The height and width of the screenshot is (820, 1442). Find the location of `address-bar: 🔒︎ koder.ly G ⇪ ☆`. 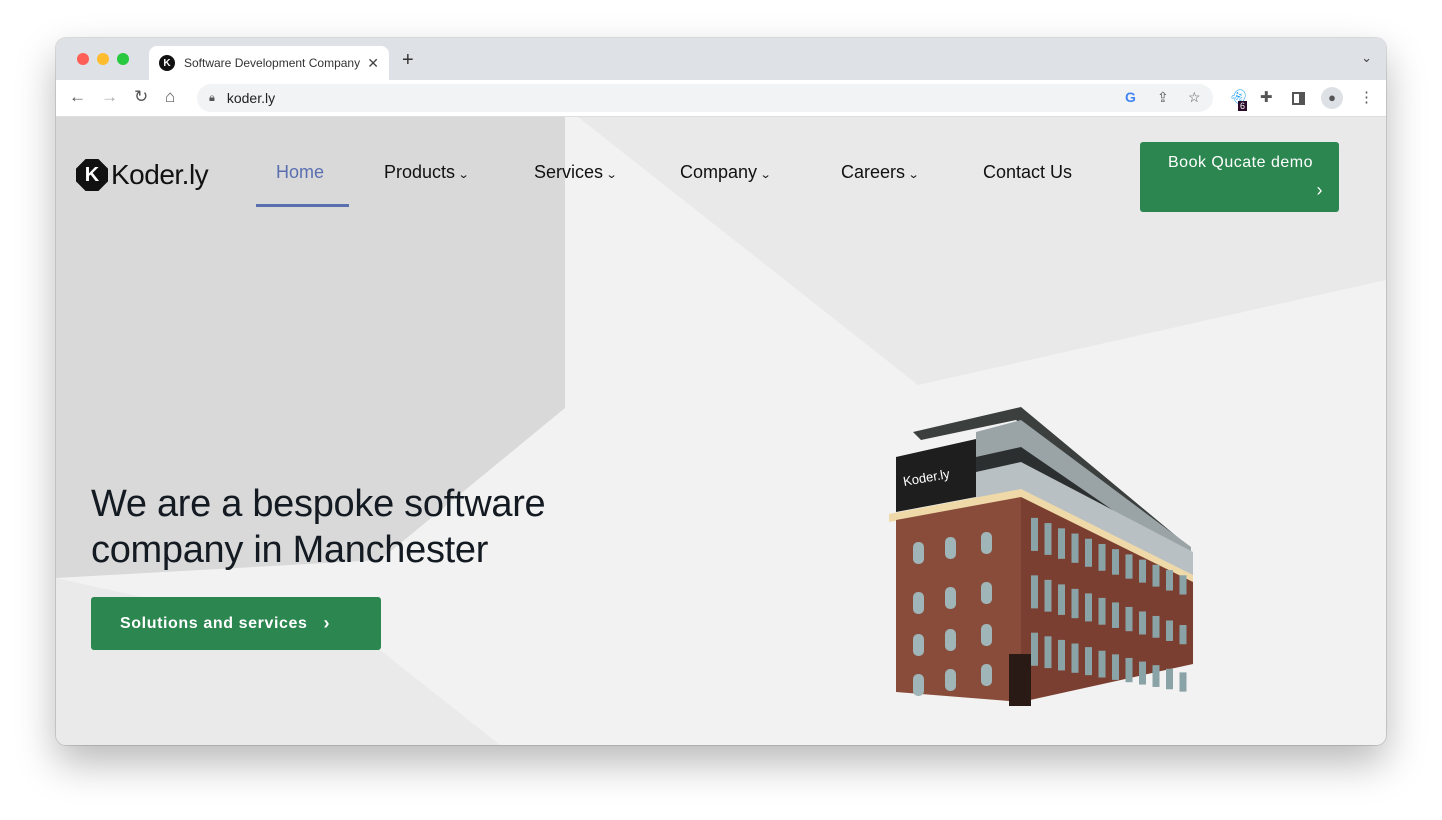

address-bar: 🔒︎ koder.ly G ⇪ ☆ is located at coordinates (705, 98).